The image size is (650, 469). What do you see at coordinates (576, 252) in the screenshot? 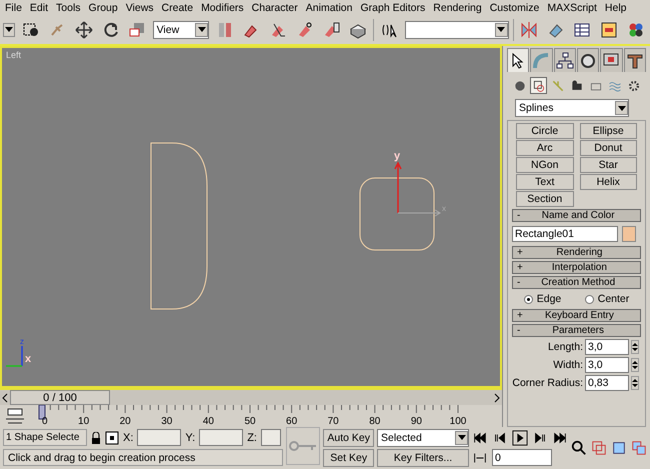
I see `rollout-header: + Rendering` at bounding box center [576, 252].